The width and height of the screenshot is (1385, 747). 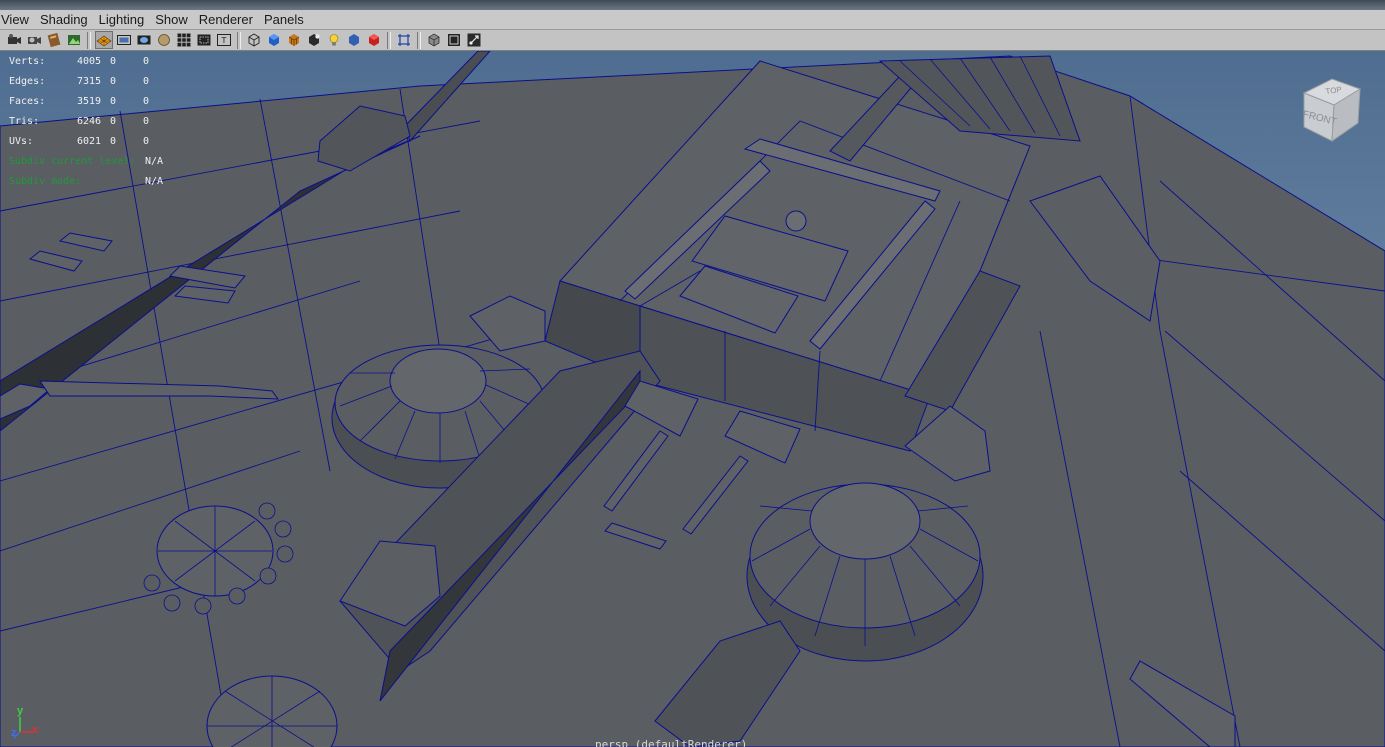 What do you see at coordinates (374, 40) in the screenshot?
I see `isolate-select-icon` at bounding box center [374, 40].